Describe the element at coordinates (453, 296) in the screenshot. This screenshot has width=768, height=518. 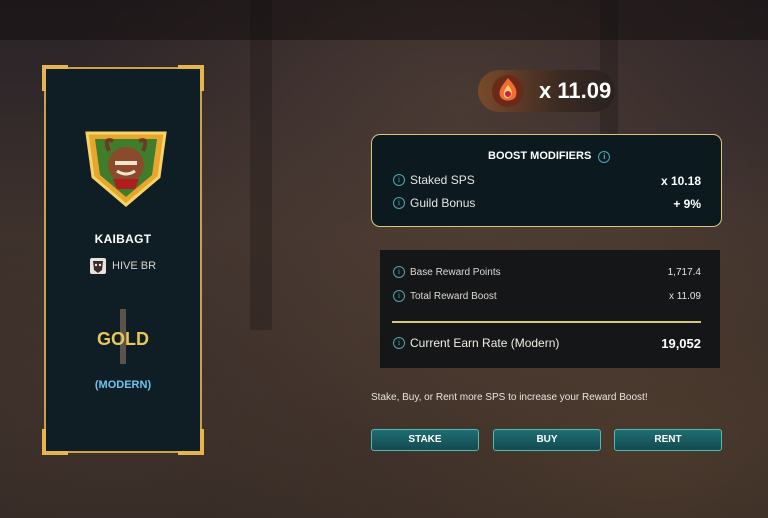
I see `total-boost-label: Total Reward Boost` at that location.